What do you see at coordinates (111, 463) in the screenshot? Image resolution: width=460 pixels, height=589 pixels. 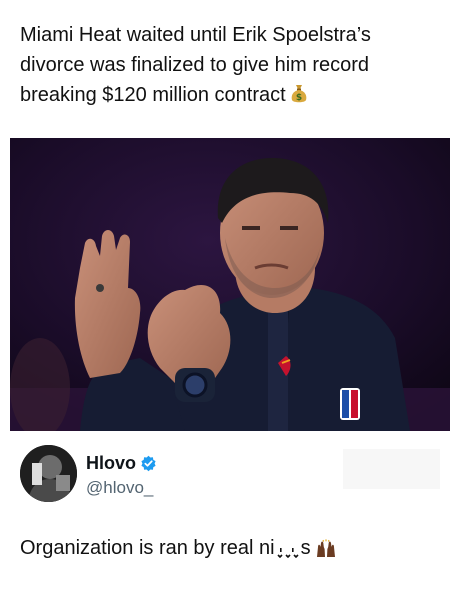 I see `display-name: Hlovo` at bounding box center [111, 463].